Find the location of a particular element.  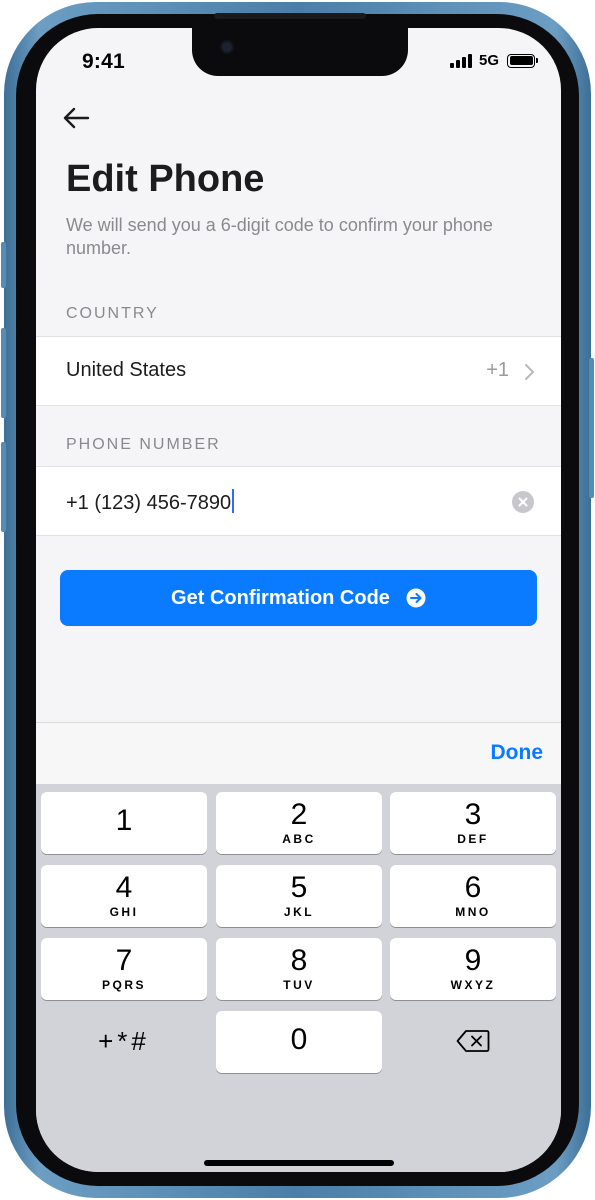

cta-label: Get Confirmation Code is located at coordinates (280, 597).